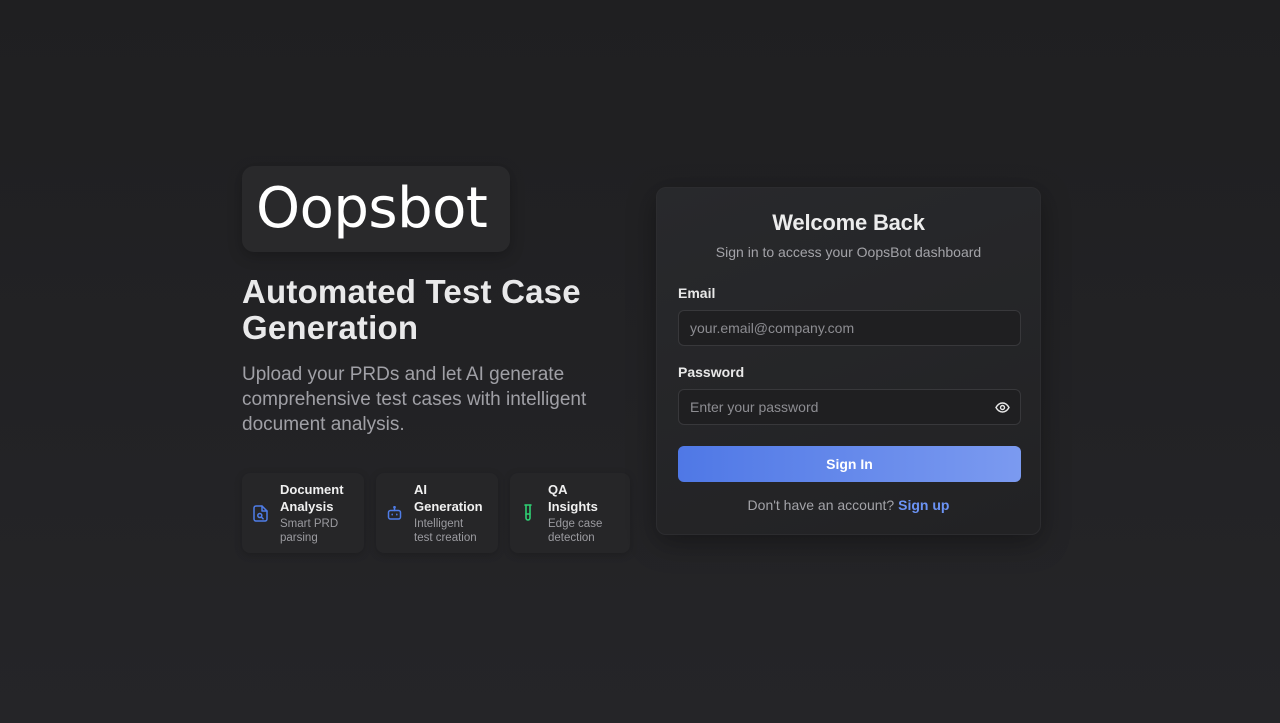  What do you see at coordinates (821, 505) in the screenshot?
I see `signup-prompt-text: Don't have an account?` at bounding box center [821, 505].